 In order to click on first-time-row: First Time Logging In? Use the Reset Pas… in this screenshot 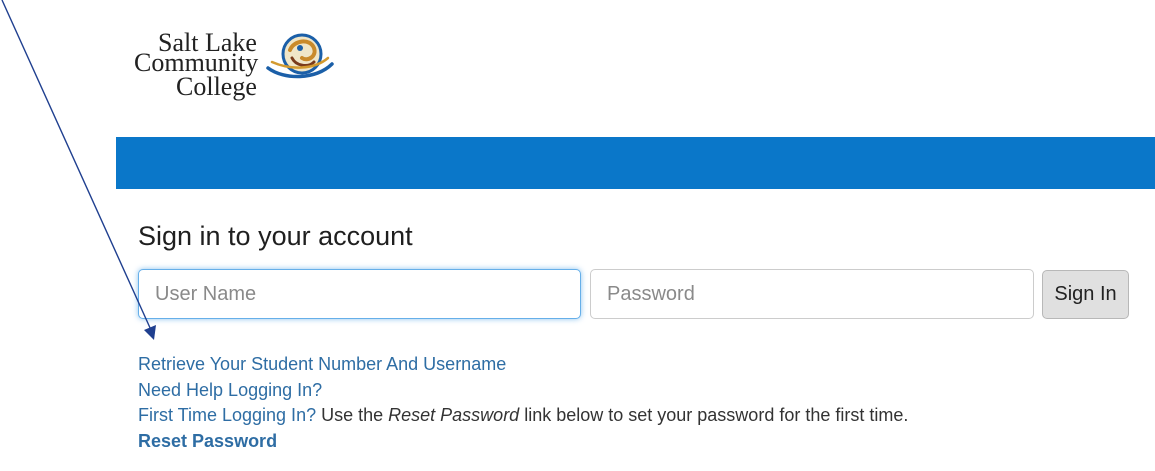, I will do `click(523, 416)`.